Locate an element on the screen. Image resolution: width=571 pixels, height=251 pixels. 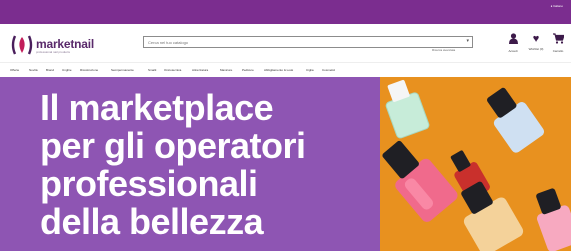
top-bar: ● Italiano is located at coordinates (285, 12).